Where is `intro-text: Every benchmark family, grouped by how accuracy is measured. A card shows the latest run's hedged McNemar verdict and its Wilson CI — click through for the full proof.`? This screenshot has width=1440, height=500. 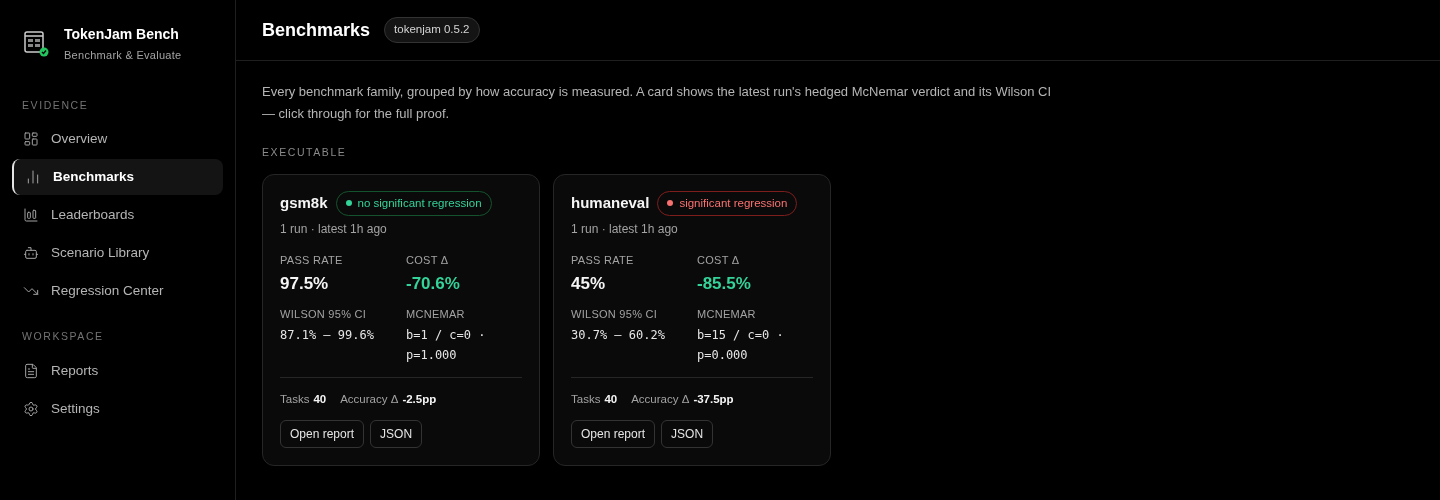
intro-text: Every benchmark family, grouped by how accuracy is measured. A card shows the latest run's hedged McNemar verdict and its Wilson CI — click through for the full proof. is located at coordinates (657, 103).